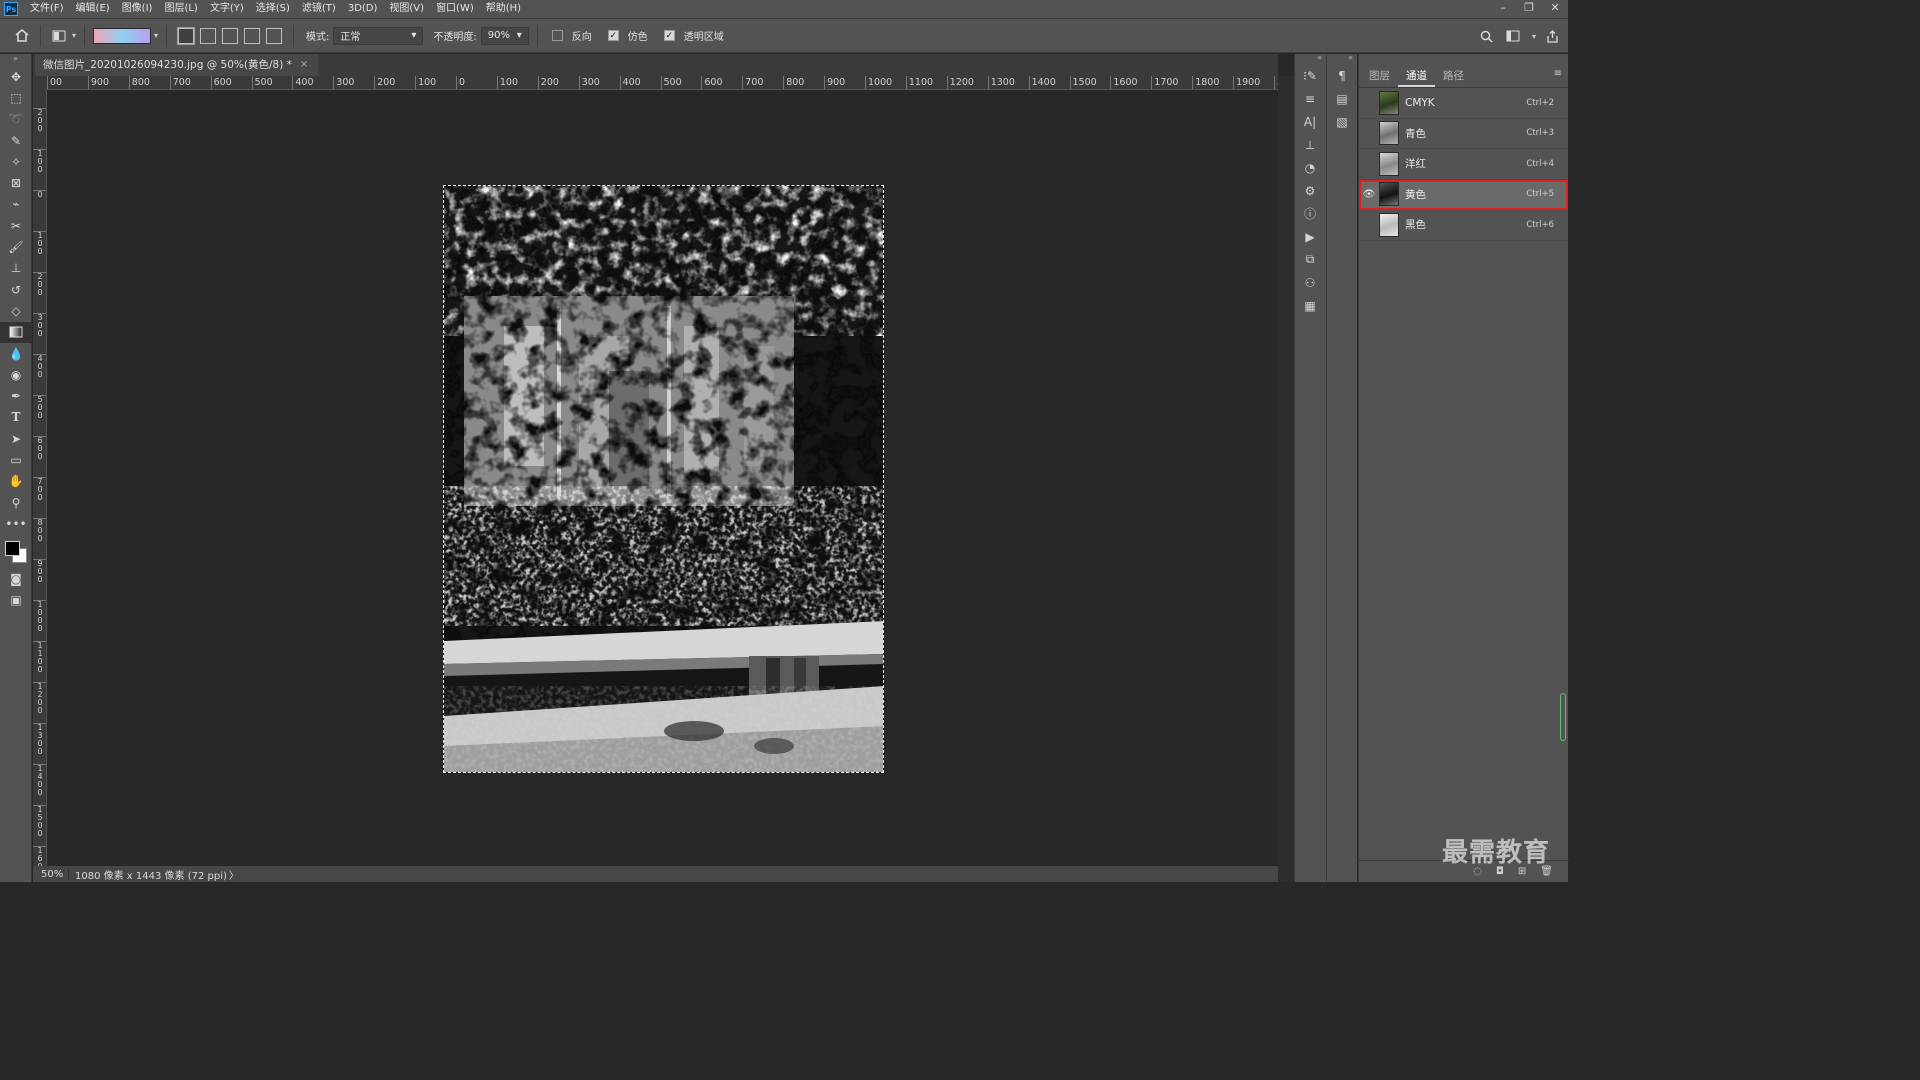 This screenshot has width=1920, height=1080. What do you see at coordinates (455, 9) in the screenshot?
I see `menu-window: 窗口(W)` at bounding box center [455, 9].